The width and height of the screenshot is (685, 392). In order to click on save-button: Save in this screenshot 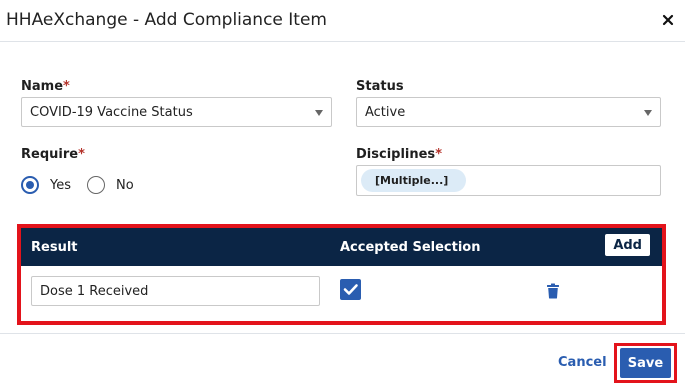, I will do `click(645, 363)`.